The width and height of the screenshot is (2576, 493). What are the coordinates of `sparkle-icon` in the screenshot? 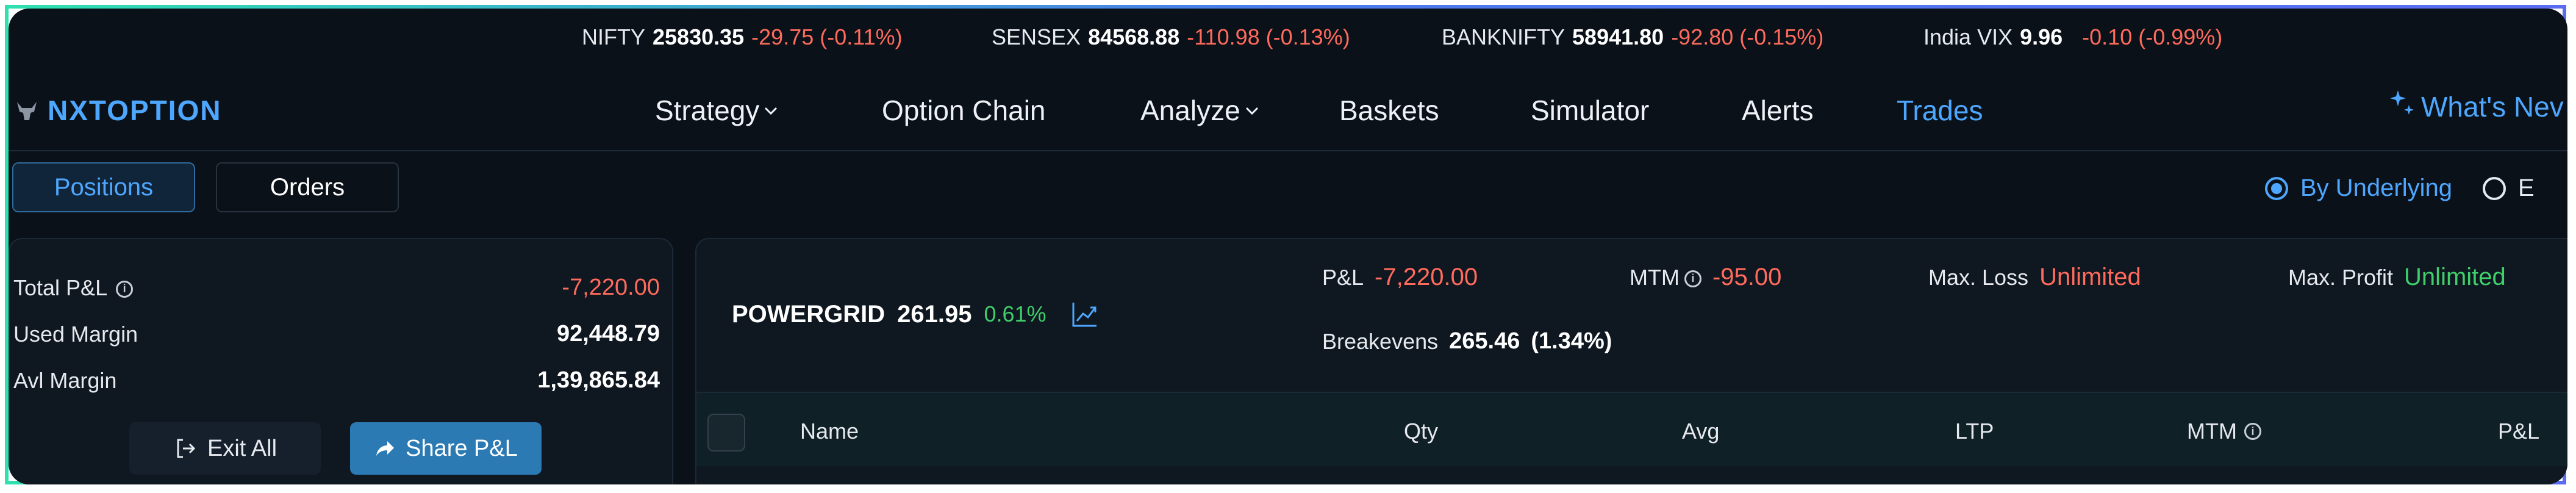 It's located at (2402, 102).